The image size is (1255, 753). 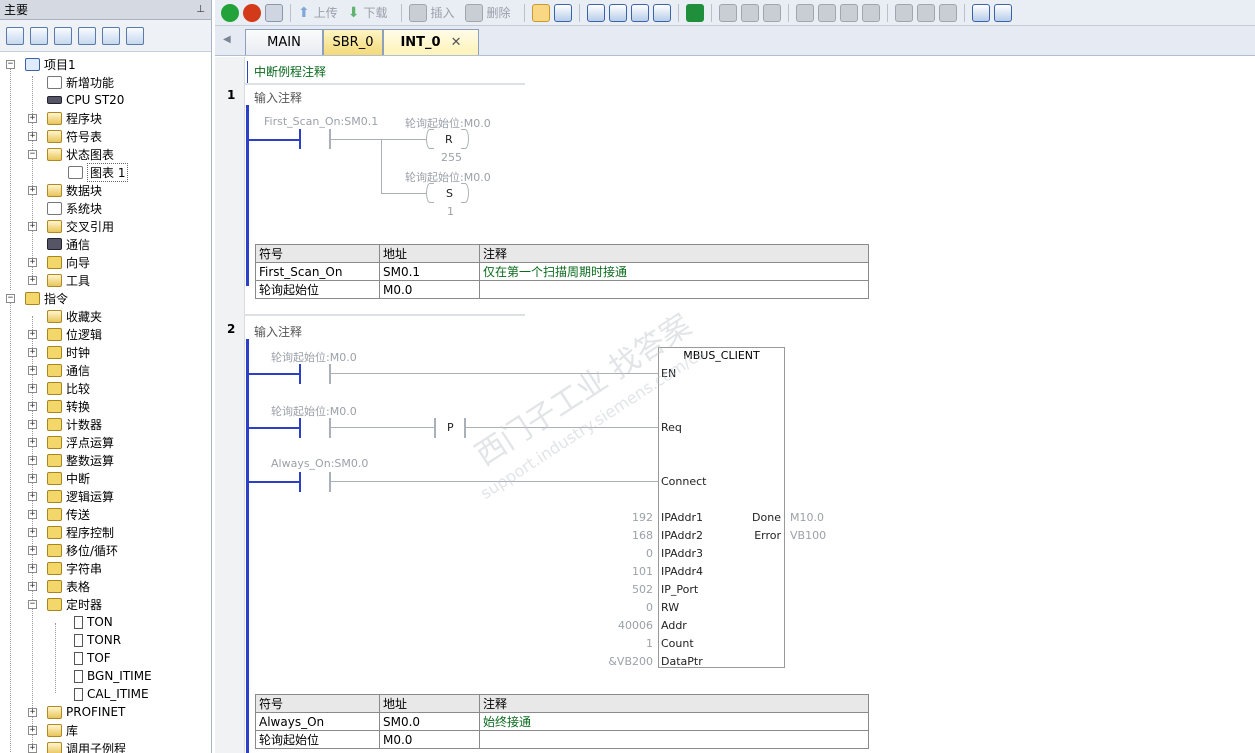 I want to click on tree-item-clock: + 时钟, so click(x=105, y=352).